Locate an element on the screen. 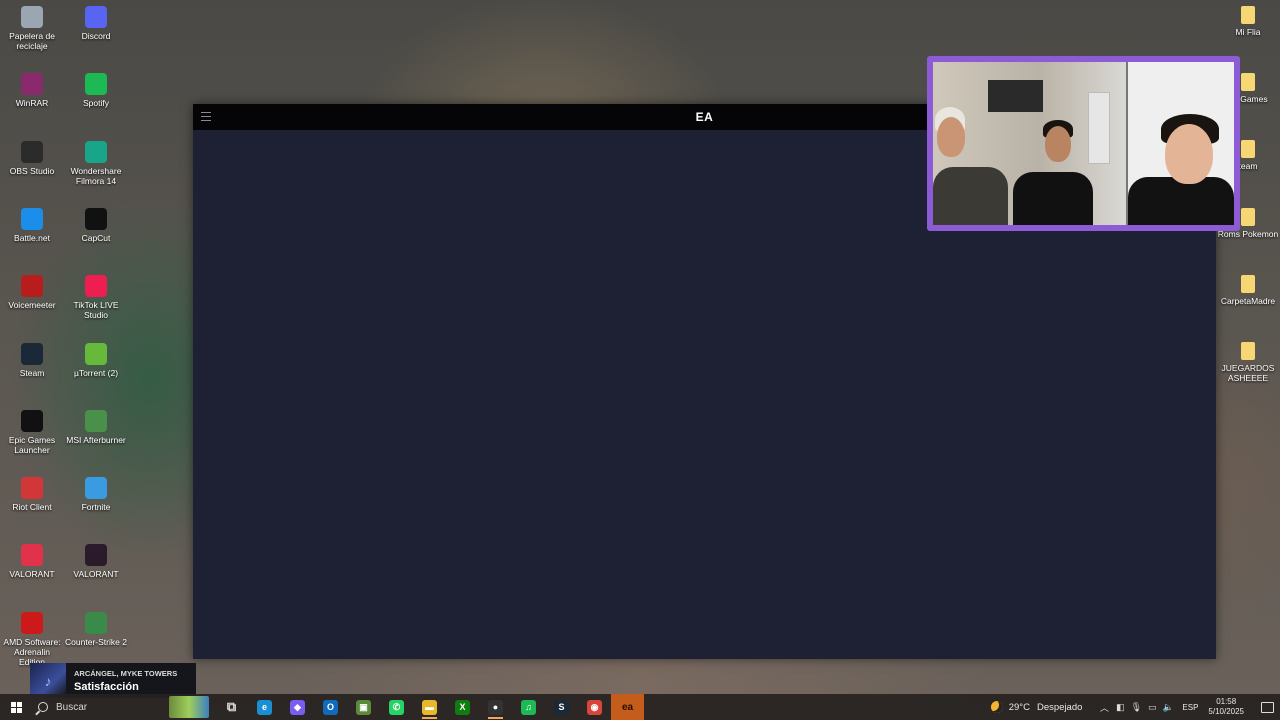  desktop-icon-label: Battle.net is located at coordinates (32, 237).